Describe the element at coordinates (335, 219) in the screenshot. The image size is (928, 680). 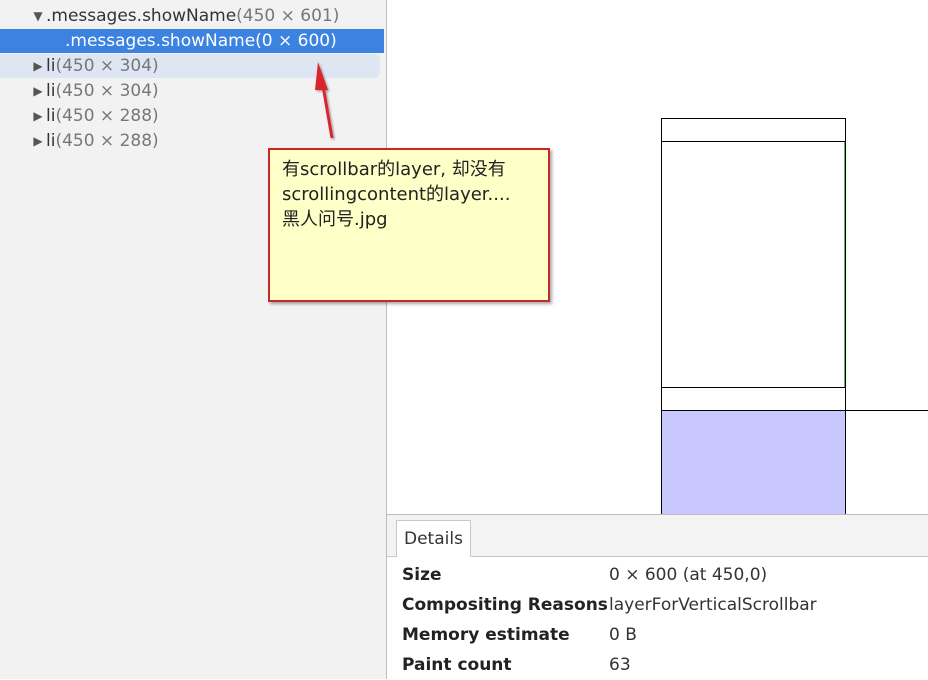
I see `annotation-line-3: 黑人问号.jpg` at that location.